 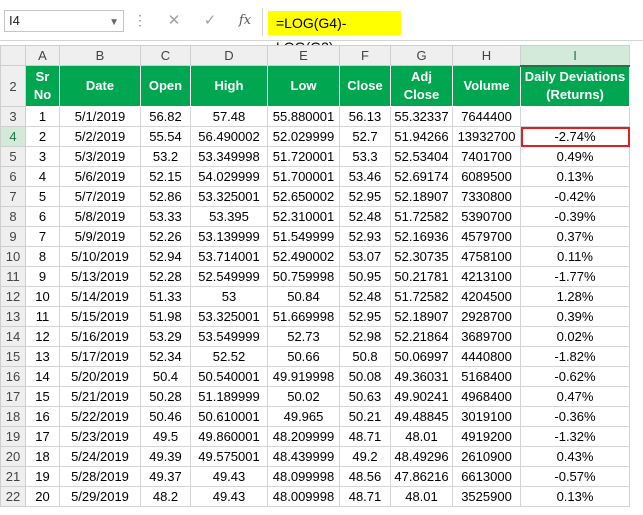 What do you see at coordinates (42, 296) in the screenshot?
I see `data-cell: 10` at bounding box center [42, 296].